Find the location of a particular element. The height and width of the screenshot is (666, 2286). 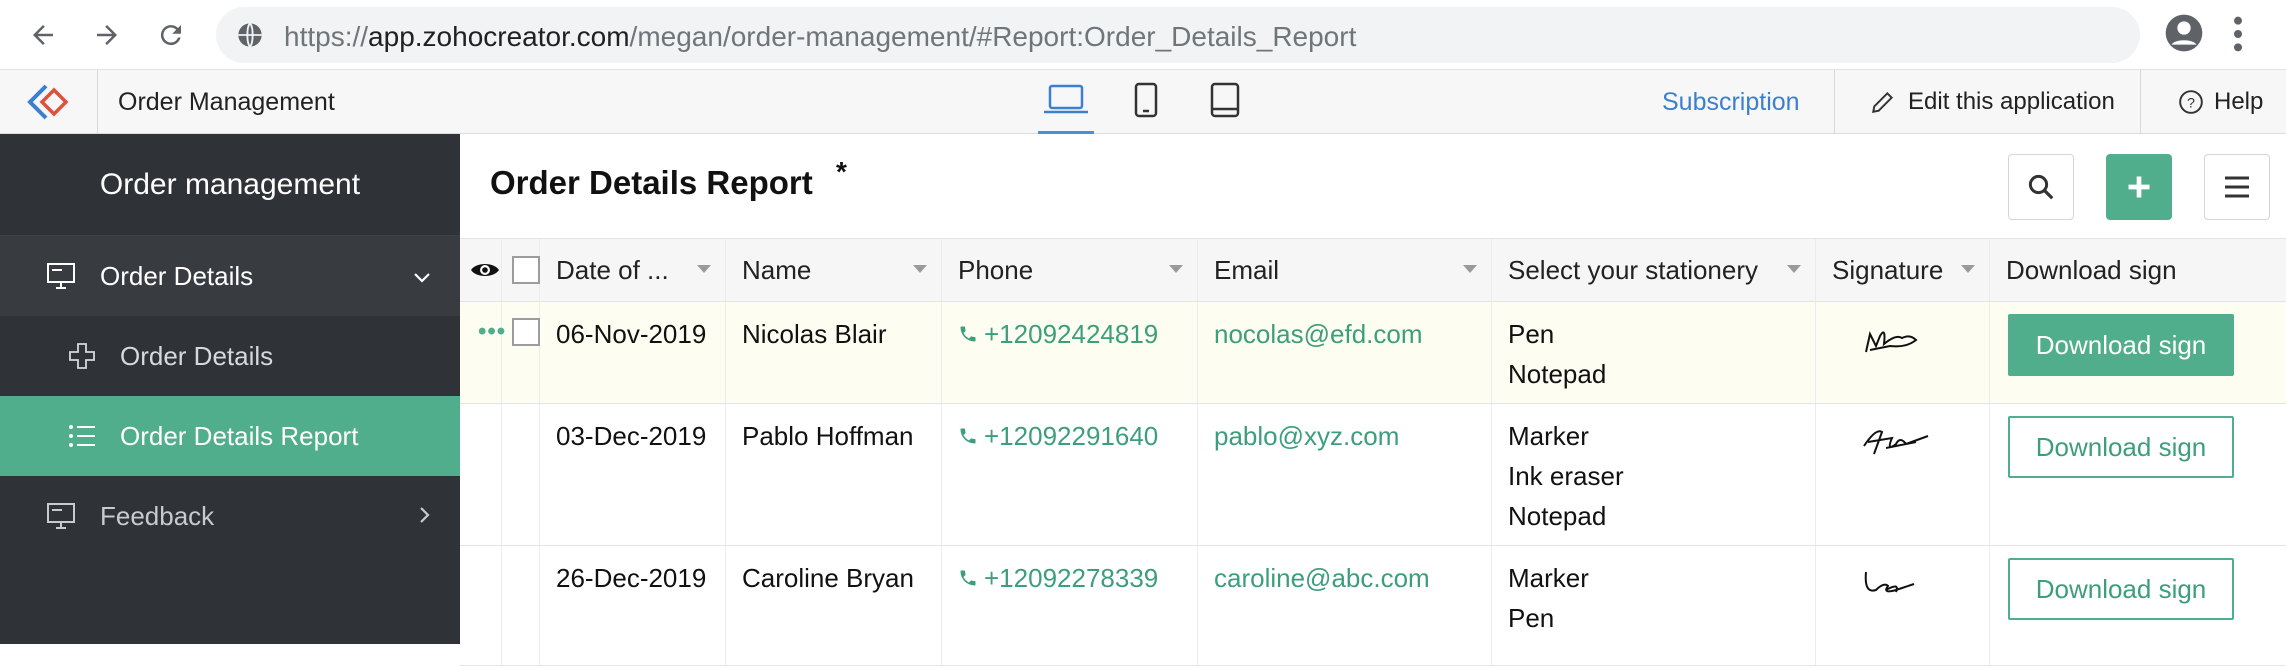

cell-date: 03-Dec-2019 is located at coordinates (633, 474).